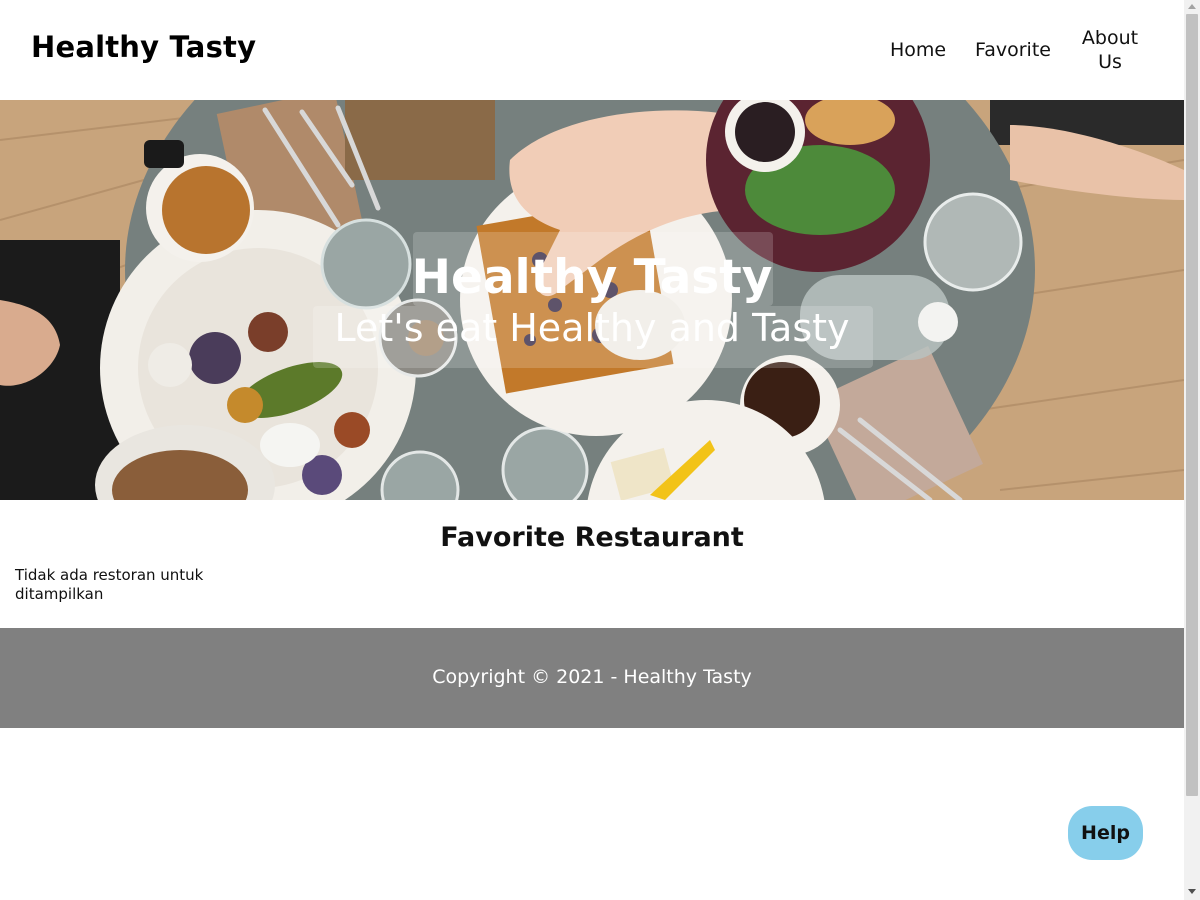 Image resolution: width=1200 pixels, height=900 pixels. Describe the element at coordinates (592, 537) in the screenshot. I see `section-title: Favorite Restaurant` at that location.